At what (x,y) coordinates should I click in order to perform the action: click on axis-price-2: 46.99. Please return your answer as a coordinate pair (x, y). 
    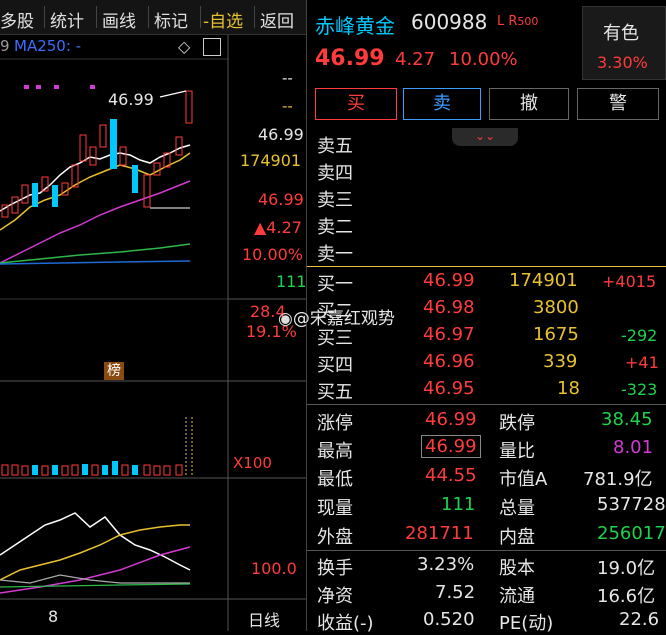
    Looking at the image, I should click on (281, 199).